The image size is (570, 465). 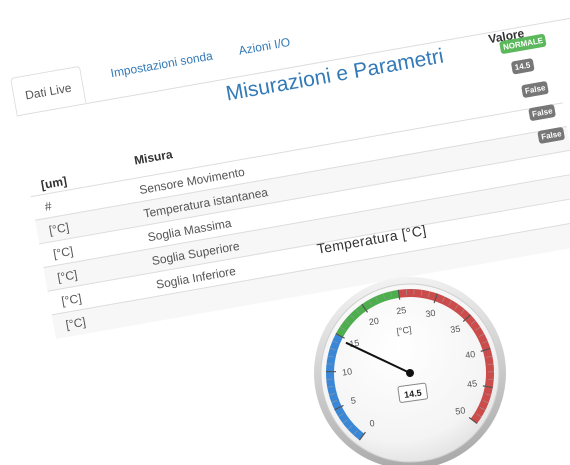 I want to click on gauge-tick-label: 45, so click(x=471, y=383).